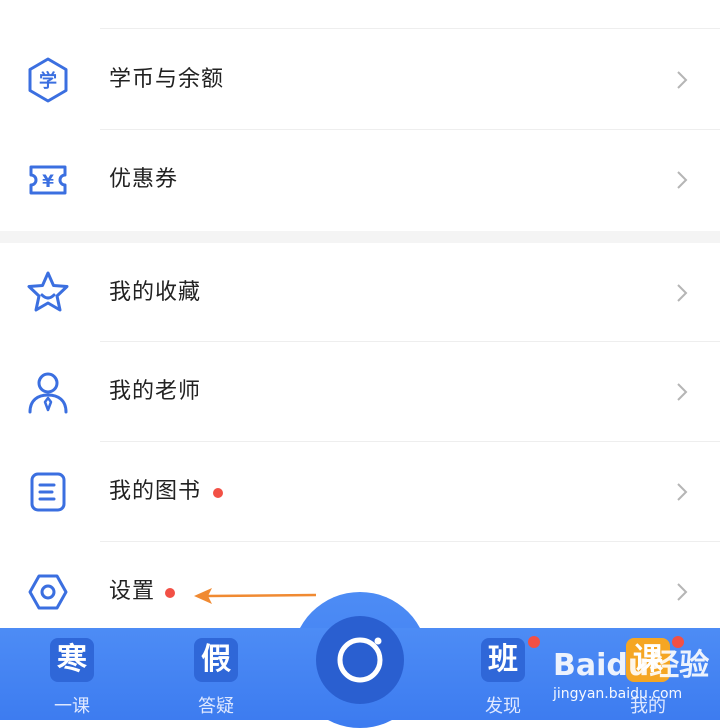 The image size is (720, 728). What do you see at coordinates (360, 492) in the screenshot?
I see `menu-item-my-books: 我的图书` at bounding box center [360, 492].